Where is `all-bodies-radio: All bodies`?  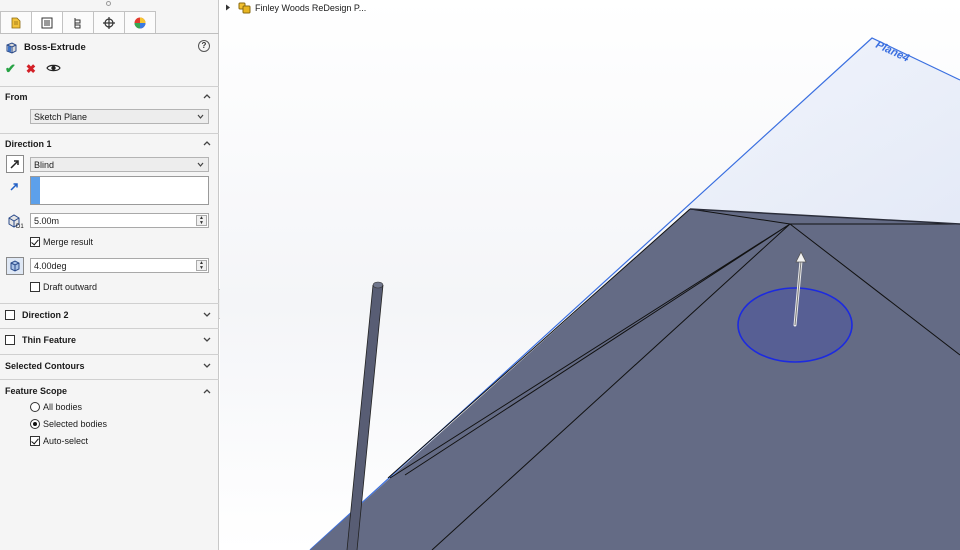
all-bodies-radio: All bodies is located at coordinates (56, 407).